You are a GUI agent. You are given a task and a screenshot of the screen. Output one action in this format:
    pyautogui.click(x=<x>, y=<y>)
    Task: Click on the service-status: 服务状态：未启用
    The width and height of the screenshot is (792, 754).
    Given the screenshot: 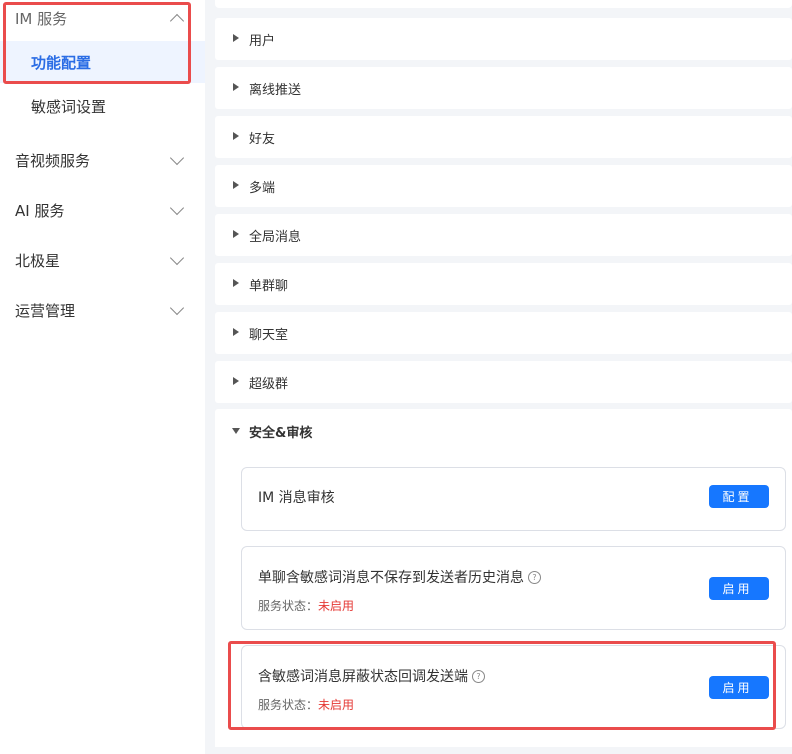 What is the action you would take?
    pyautogui.click(x=306, y=605)
    